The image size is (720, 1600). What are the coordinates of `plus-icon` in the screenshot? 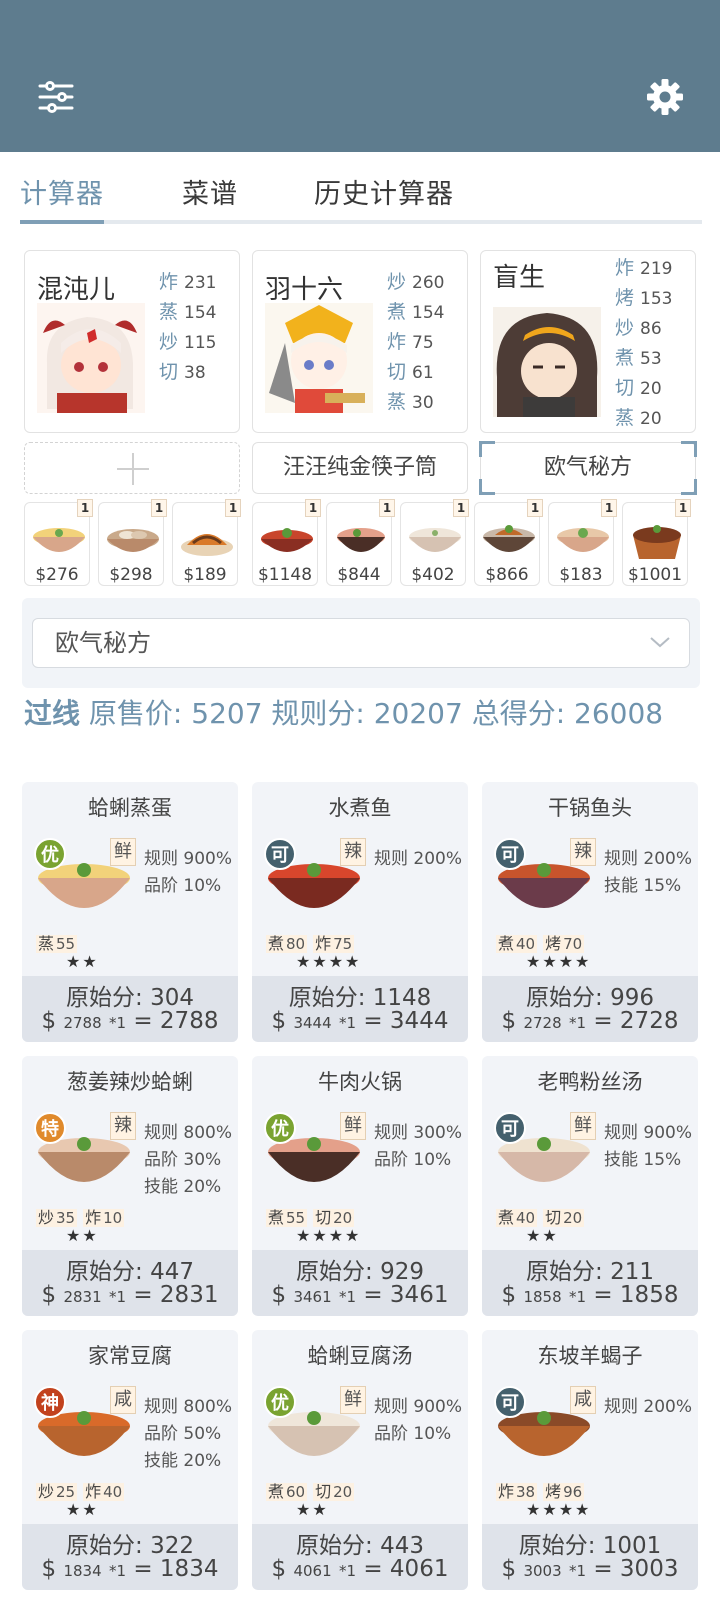 It's located at (133, 469).